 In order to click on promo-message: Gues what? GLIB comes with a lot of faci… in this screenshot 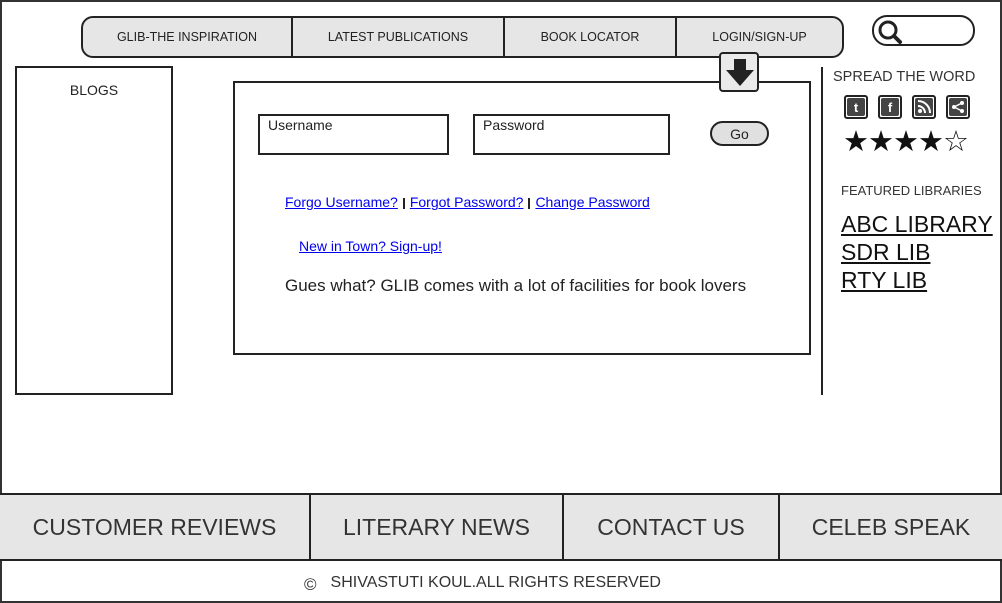, I will do `click(516, 285)`.